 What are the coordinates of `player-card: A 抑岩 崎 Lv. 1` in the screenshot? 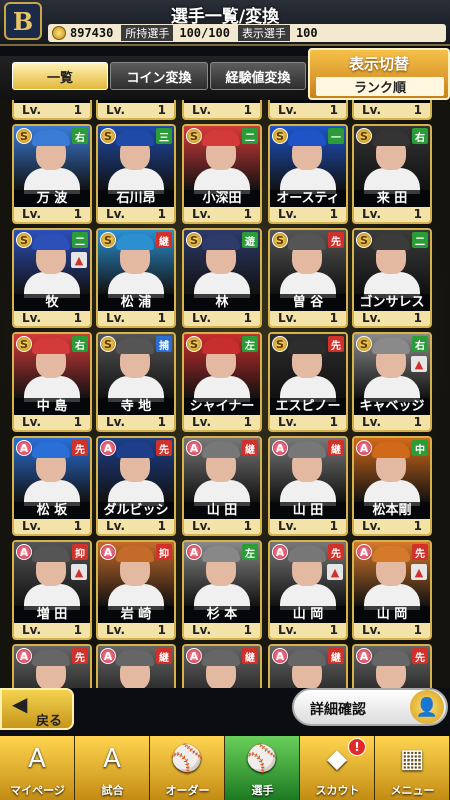 It's located at (136, 590).